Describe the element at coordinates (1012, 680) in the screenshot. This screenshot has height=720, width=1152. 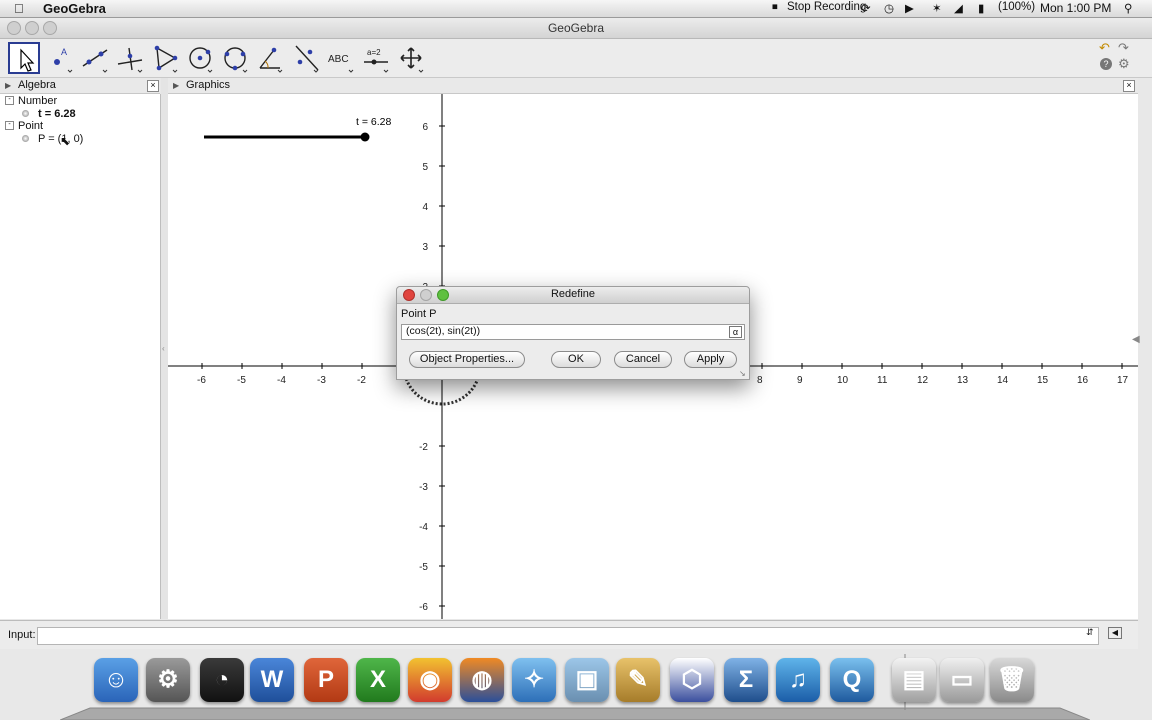
I see `trash-icon: 🗑` at that location.